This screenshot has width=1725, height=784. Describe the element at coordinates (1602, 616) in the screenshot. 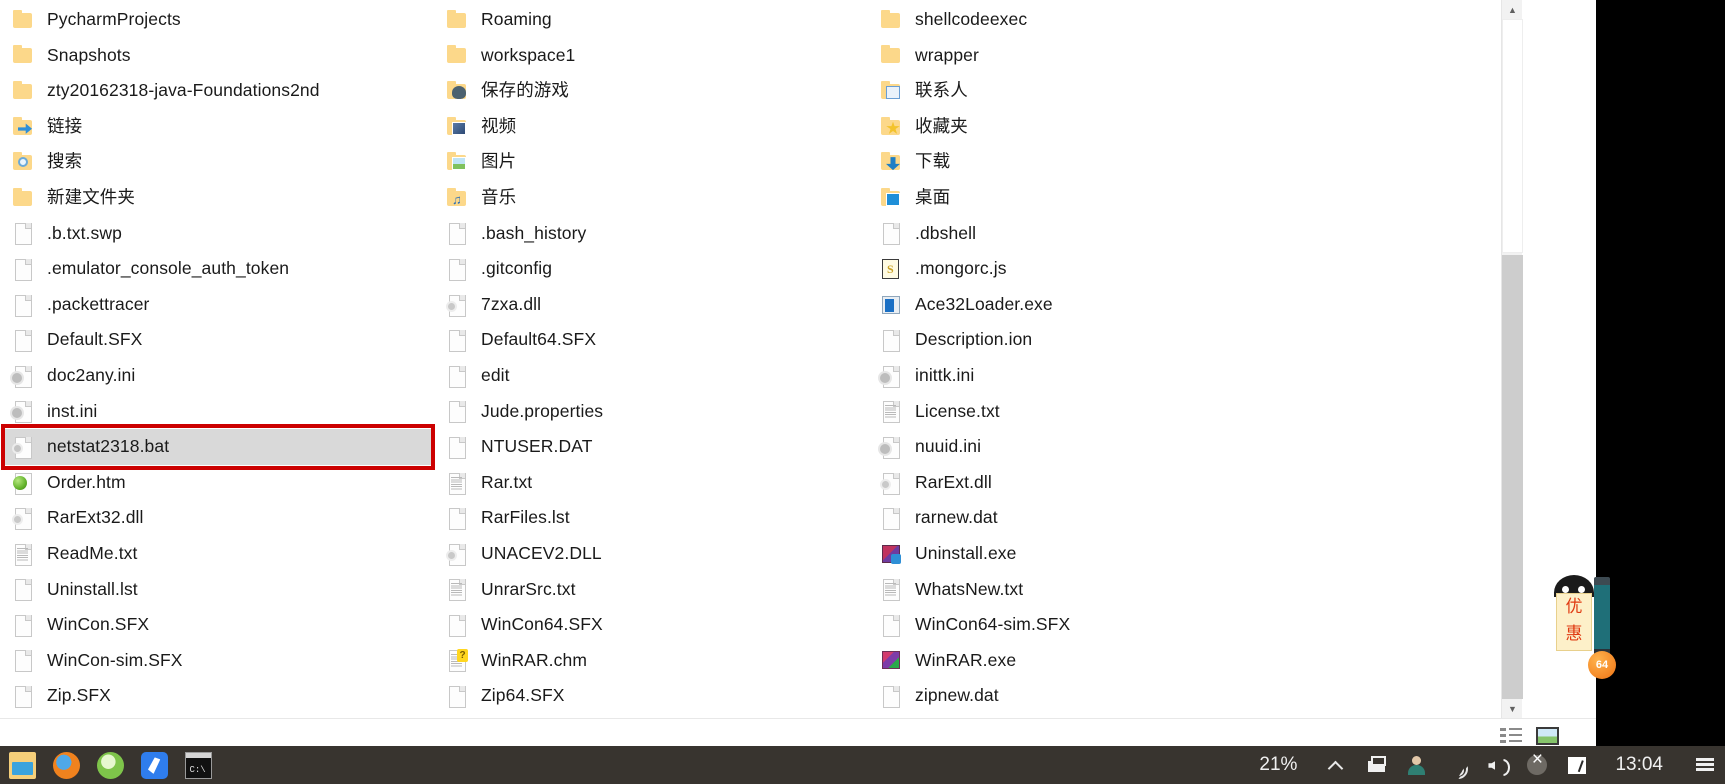

I see `widget-slider-bar` at that location.